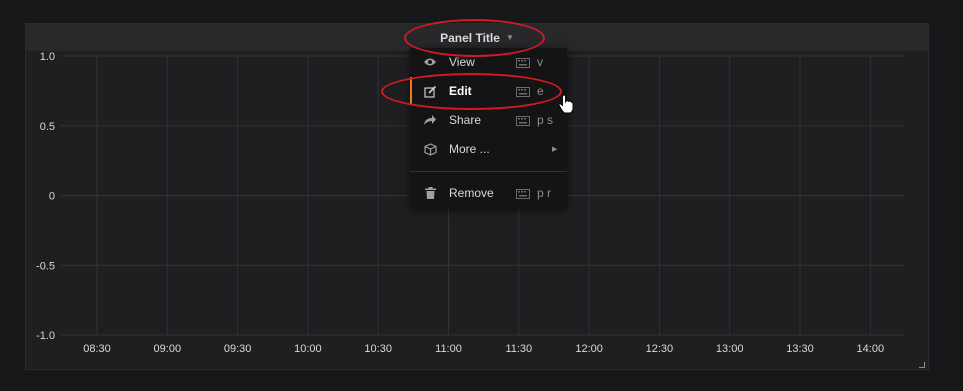  Describe the element at coordinates (518, 349) in the screenshot. I see `x-tick-label: 11:30` at that location.